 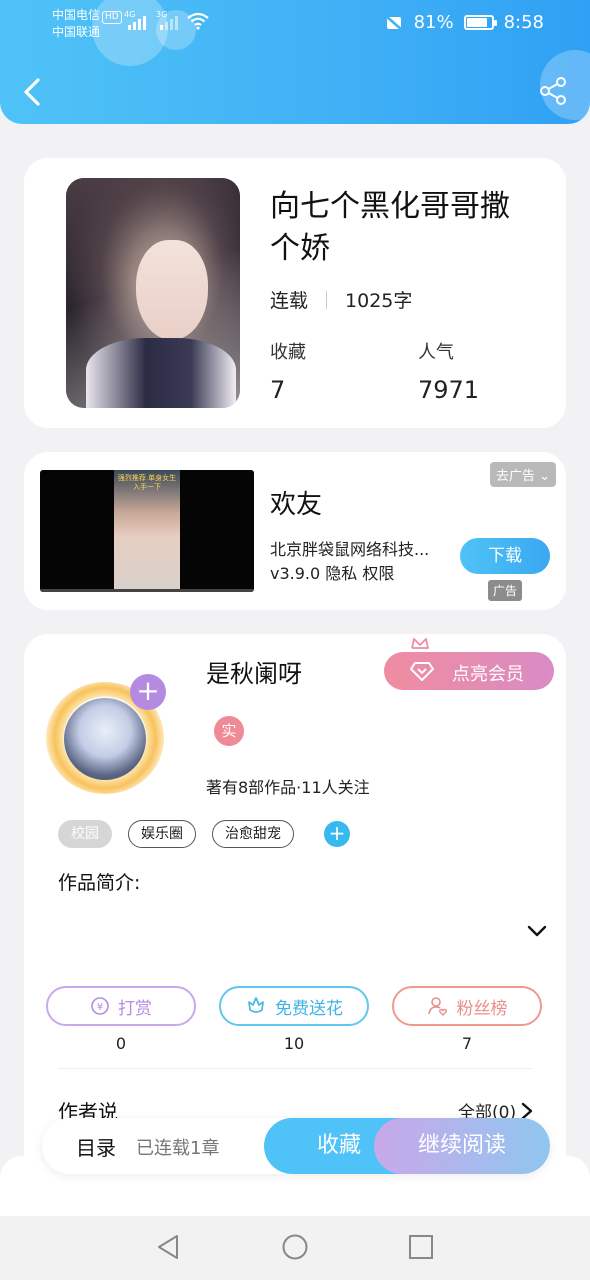 What do you see at coordinates (480, 22) in the screenshot?
I see `battery-icon` at bounding box center [480, 22].